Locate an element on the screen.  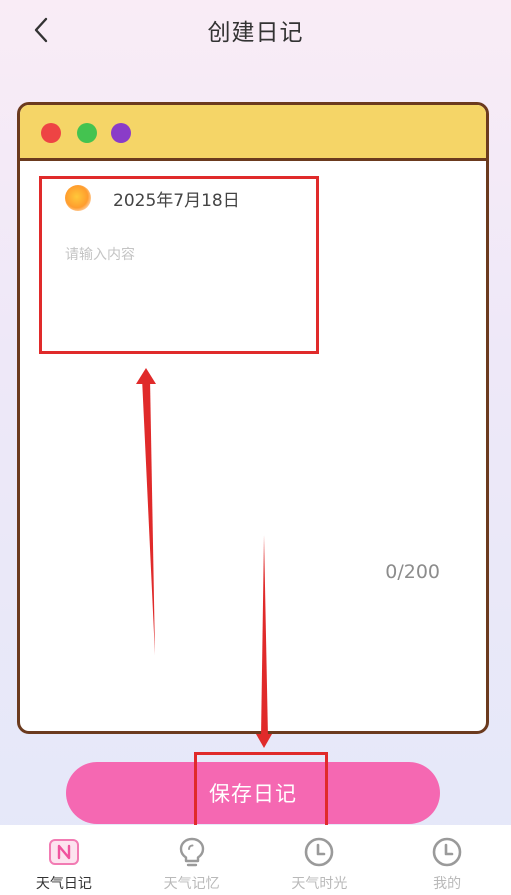
header: 创建日记 is located at coordinates (255, 30).